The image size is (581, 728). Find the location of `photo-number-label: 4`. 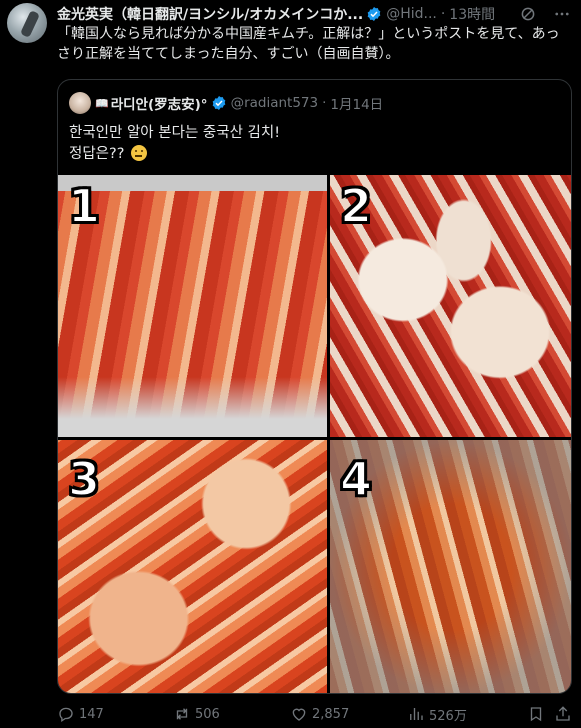

photo-number-label: 4 is located at coordinates (356, 479).